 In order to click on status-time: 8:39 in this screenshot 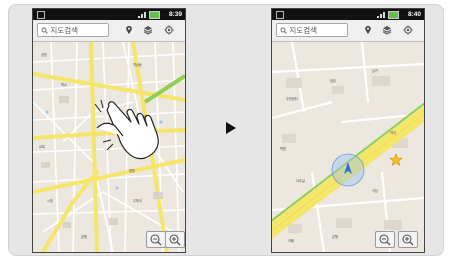, I will do `click(175, 14)`.